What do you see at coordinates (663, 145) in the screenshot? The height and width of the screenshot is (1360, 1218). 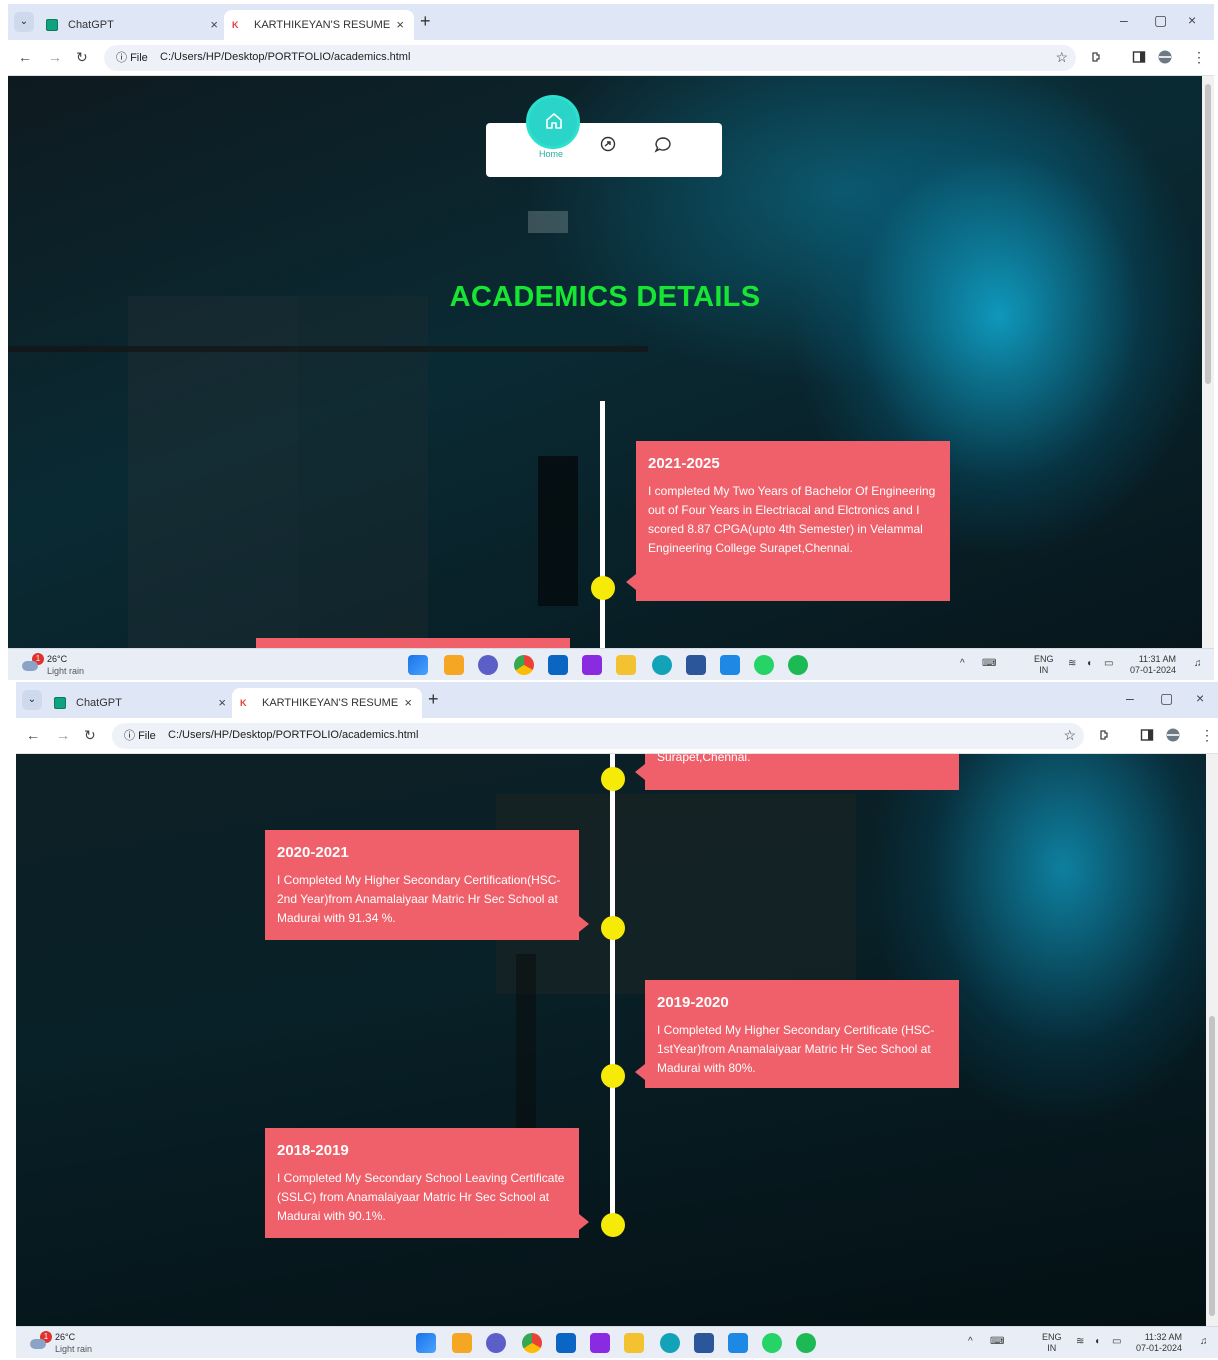 I see `chat-bubble-icon` at bounding box center [663, 145].